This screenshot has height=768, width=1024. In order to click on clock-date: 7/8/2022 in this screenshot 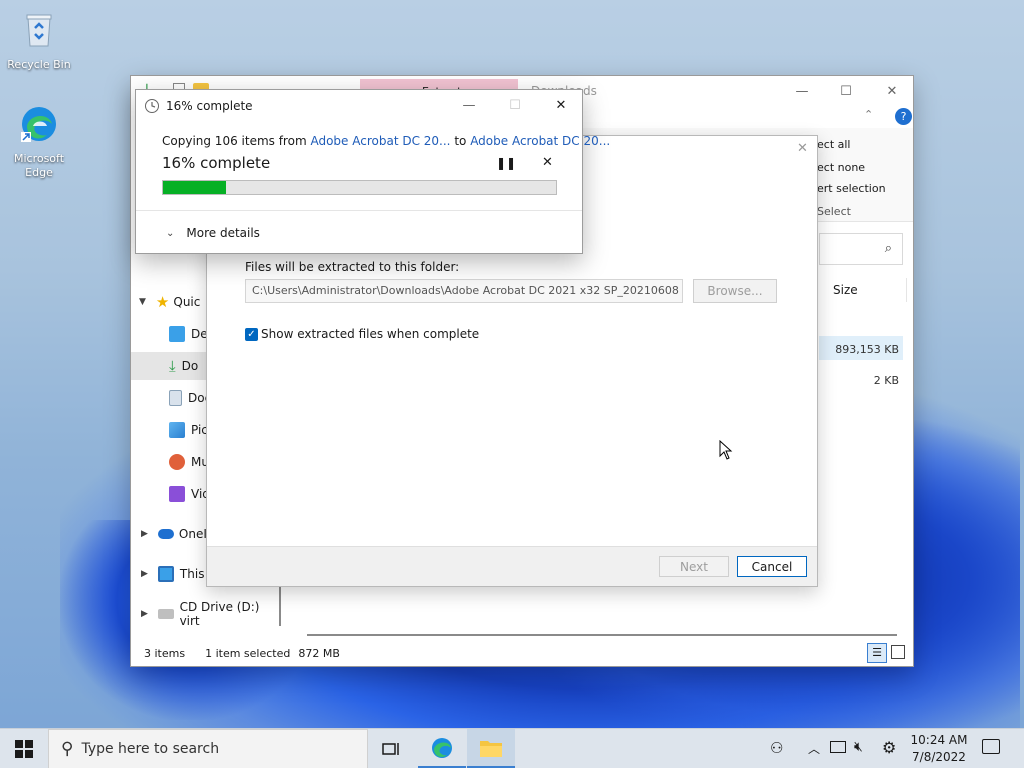, I will do `click(939, 757)`.